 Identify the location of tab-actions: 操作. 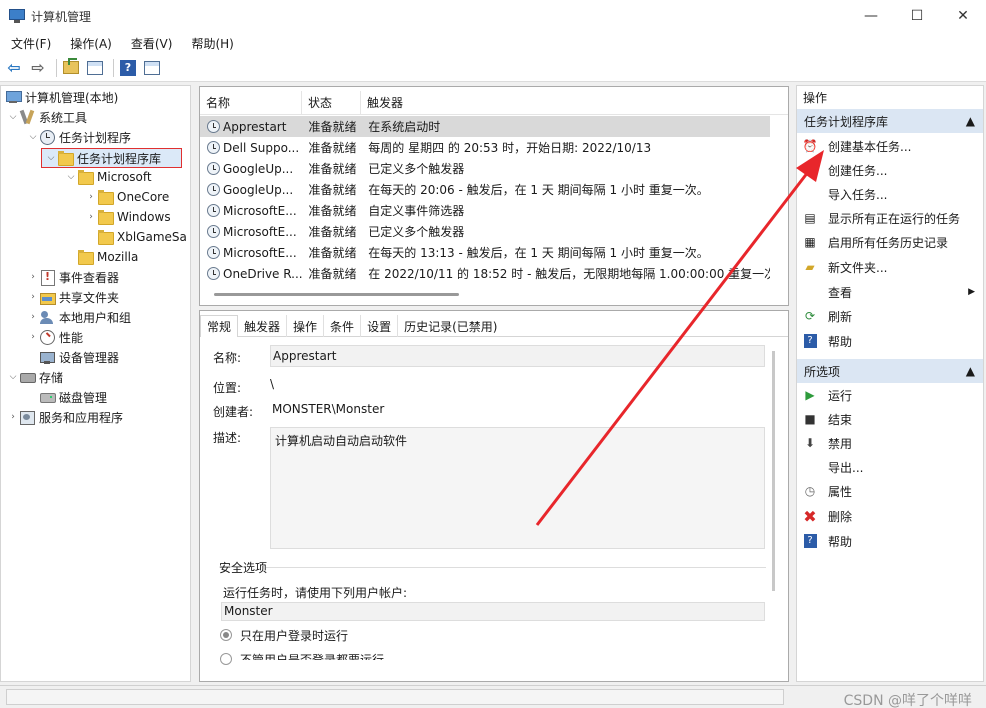
(306, 326).